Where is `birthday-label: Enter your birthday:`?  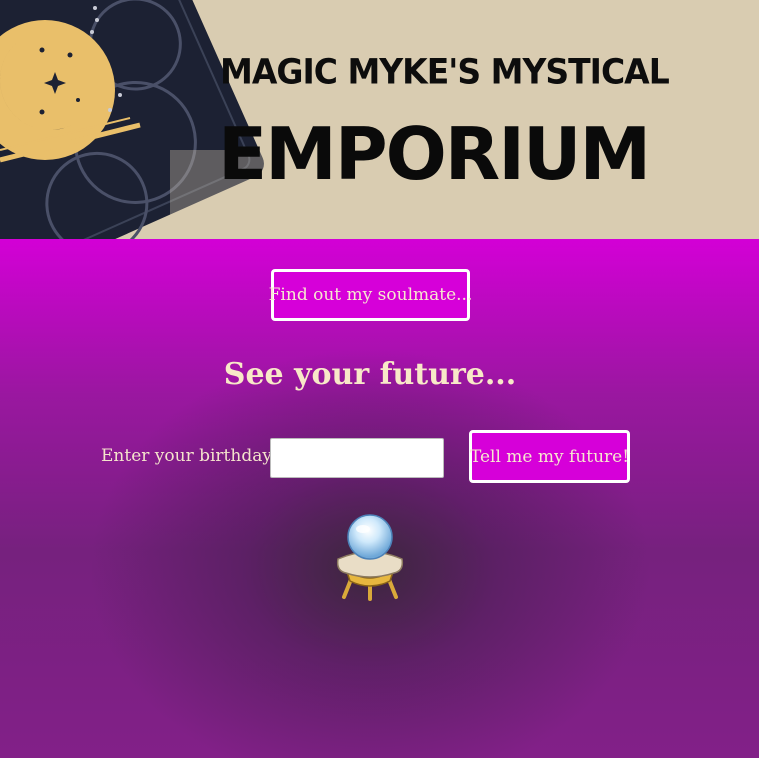
birthday-label: Enter your birthday: is located at coordinates (189, 456).